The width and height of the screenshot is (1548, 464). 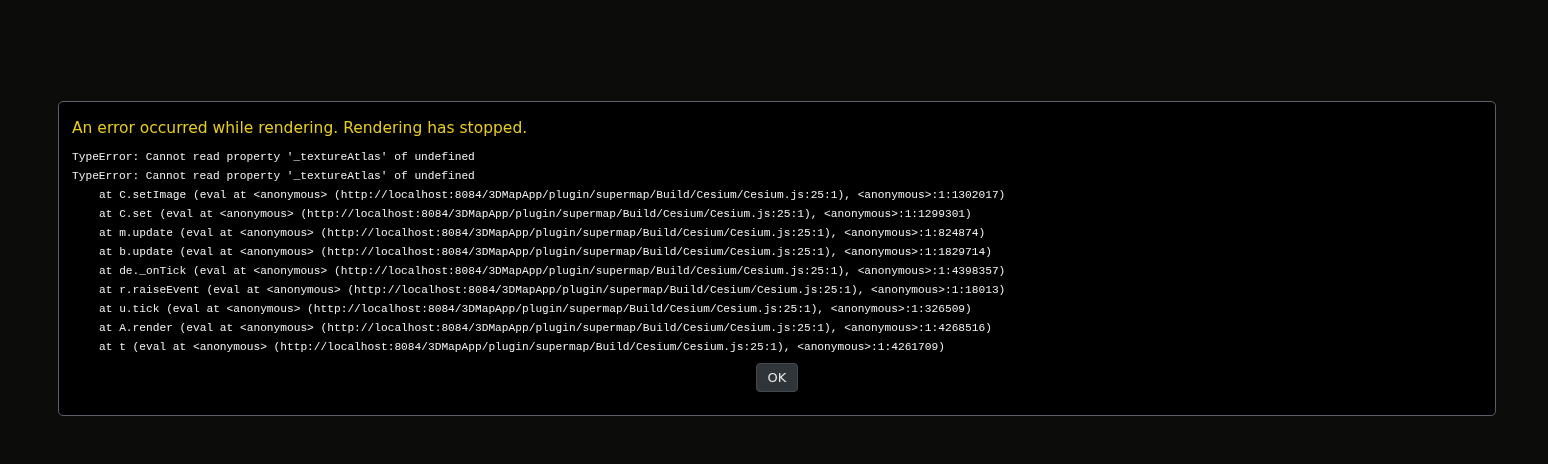 I want to click on stack-frame: at de._onTick (eval at <anonymous> (http://localhost:8084/3DMapApp/plugin/supermap/Build/Cesium/Cesium.js:25:1), <anonymous>:1:4398357), so click(x=552, y=271).